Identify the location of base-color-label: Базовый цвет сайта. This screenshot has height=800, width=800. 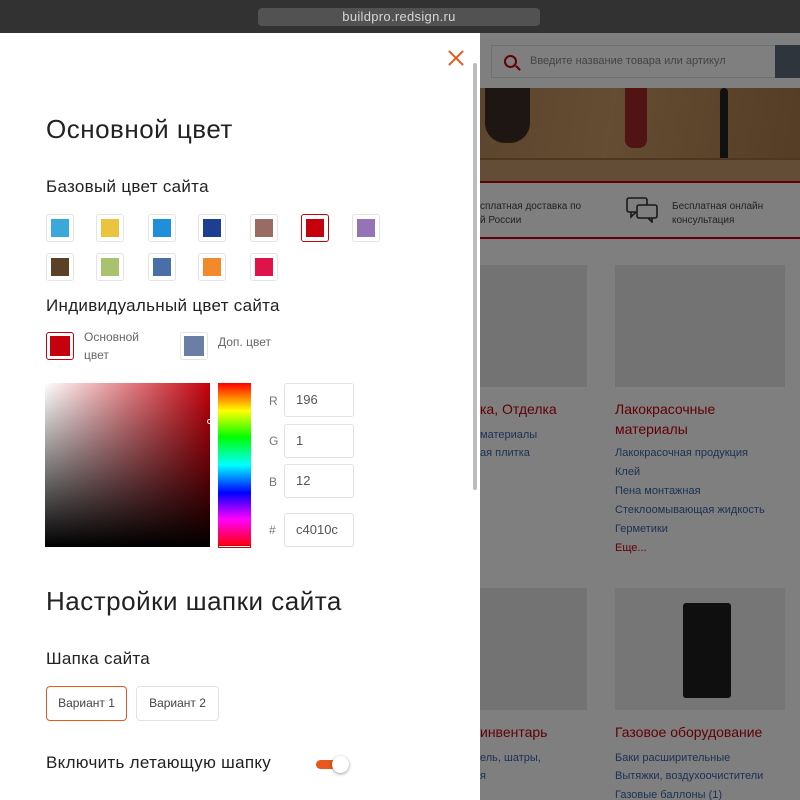
(127, 186).